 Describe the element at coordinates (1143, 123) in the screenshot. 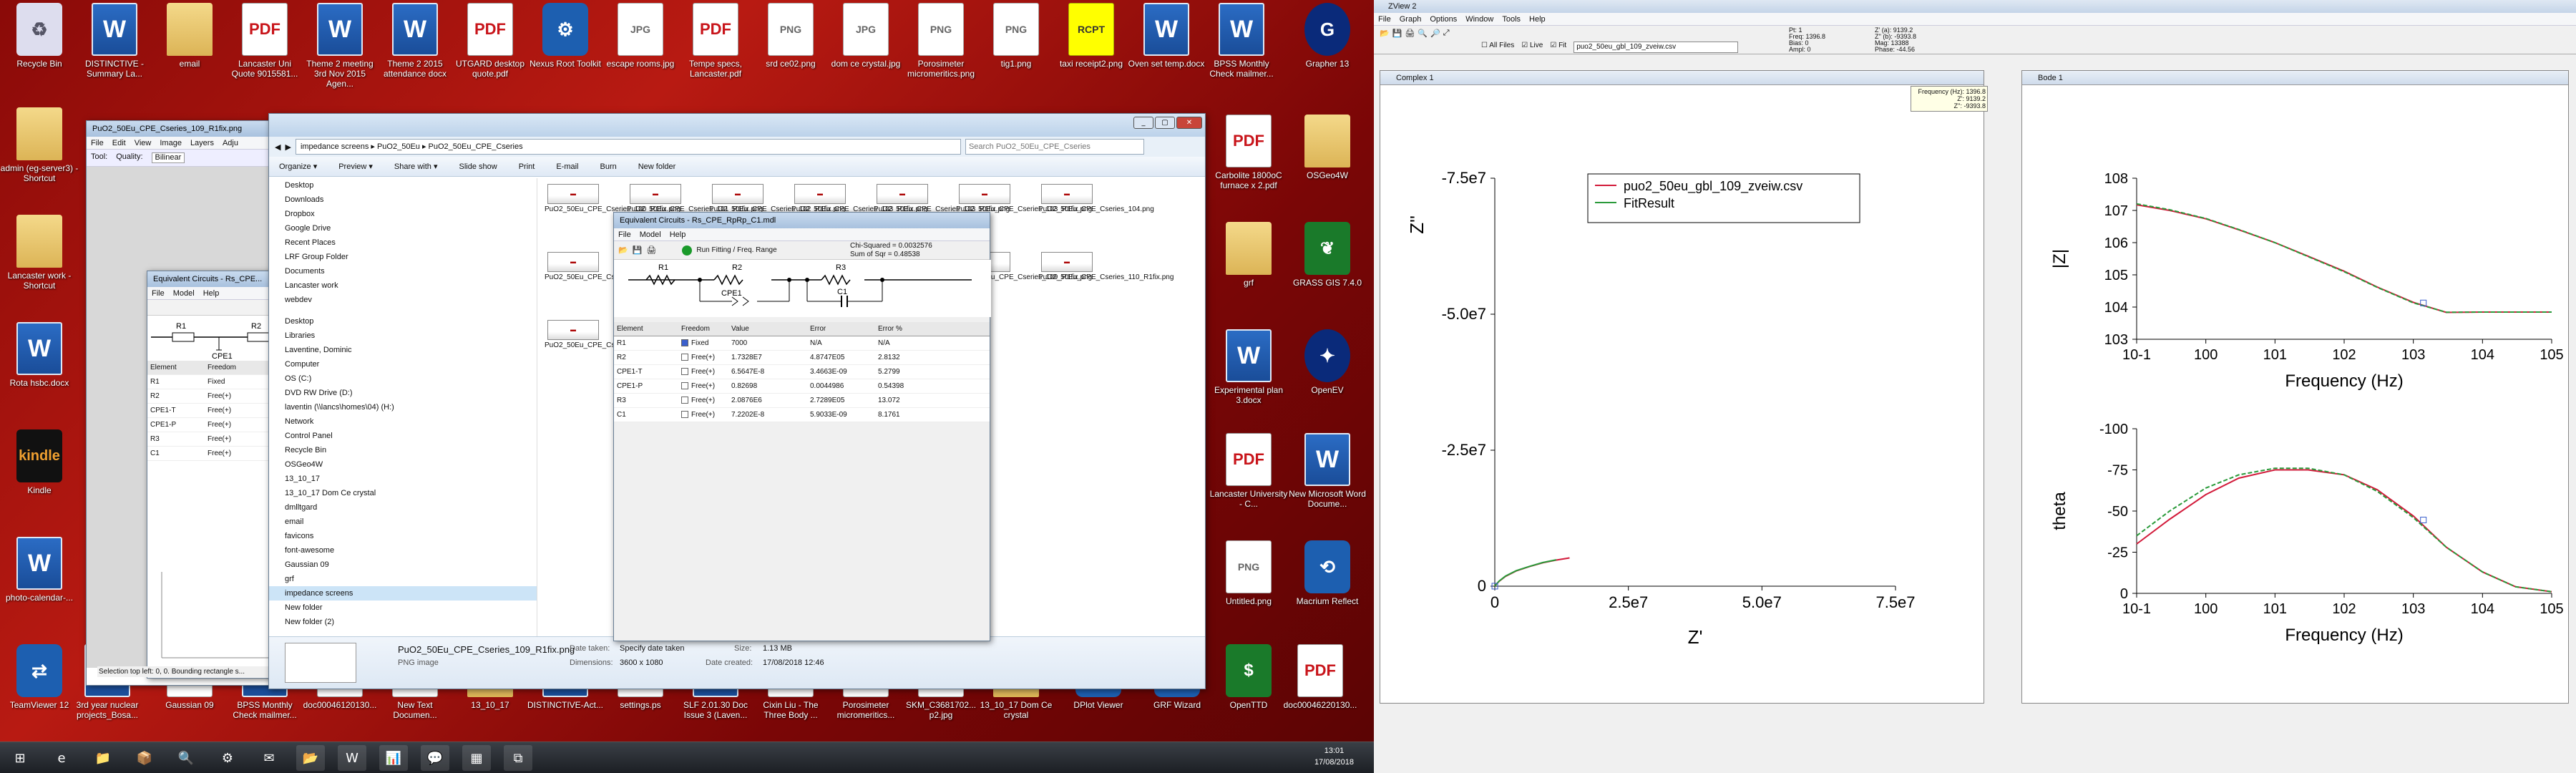

I see `minimize-button: _` at that location.